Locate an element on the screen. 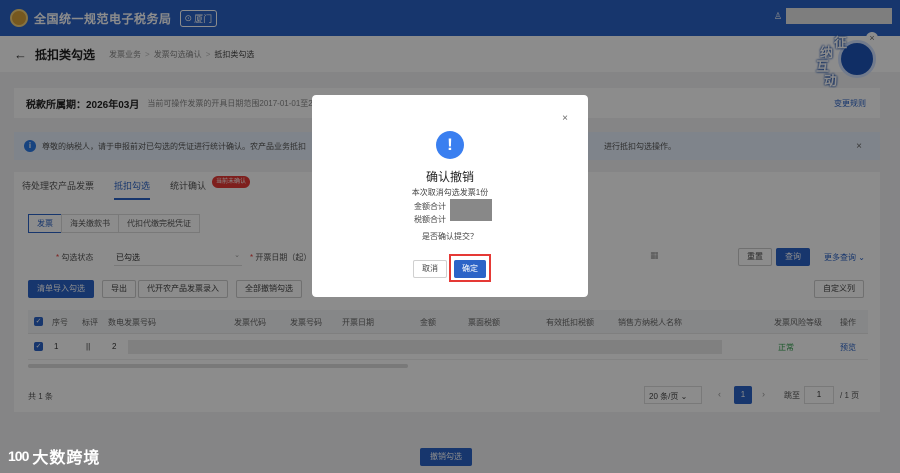 The height and width of the screenshot is (473, 900). dialog-question: 是否确认提交？ is located at coordinates (450, 236).